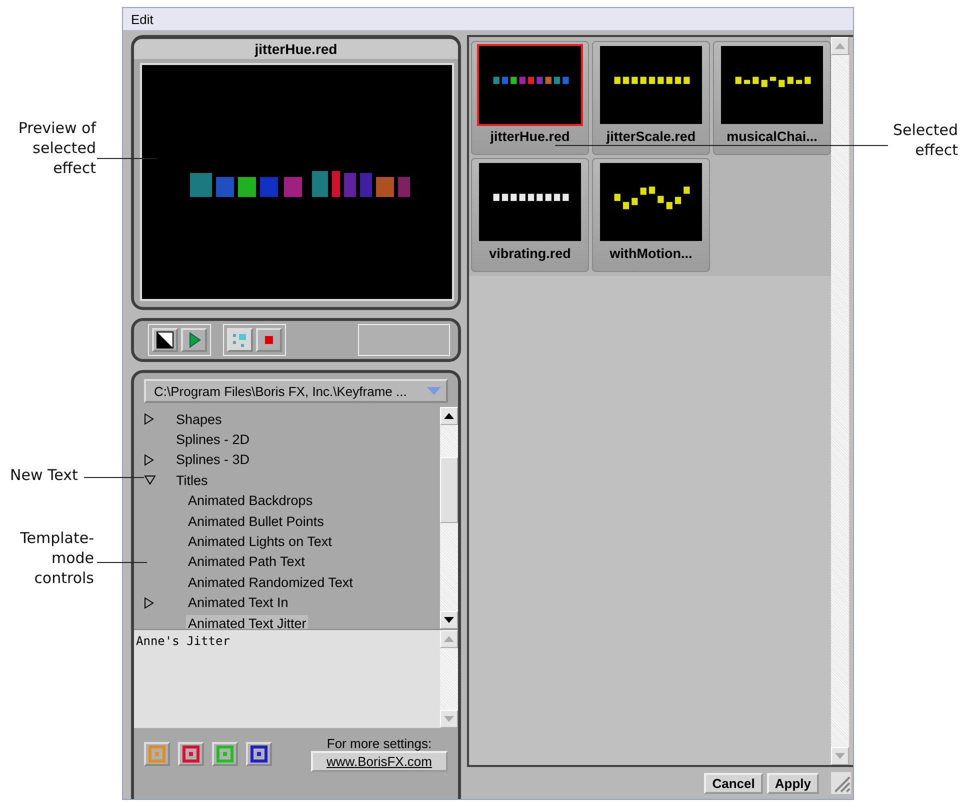 This screenshot has height=803, width=961. I want to click on dropdown-arrow-icon, so click(434, 391).